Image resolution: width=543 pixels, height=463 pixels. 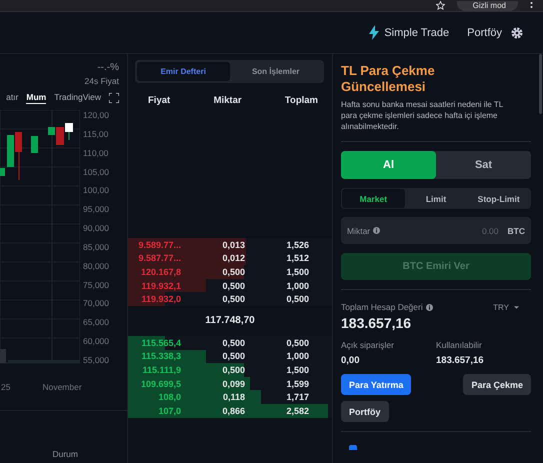 What do you see at coordinates (540, 84) in the screenshot?
I see `scrollbar-thumb` at bounding box center [540, 84].